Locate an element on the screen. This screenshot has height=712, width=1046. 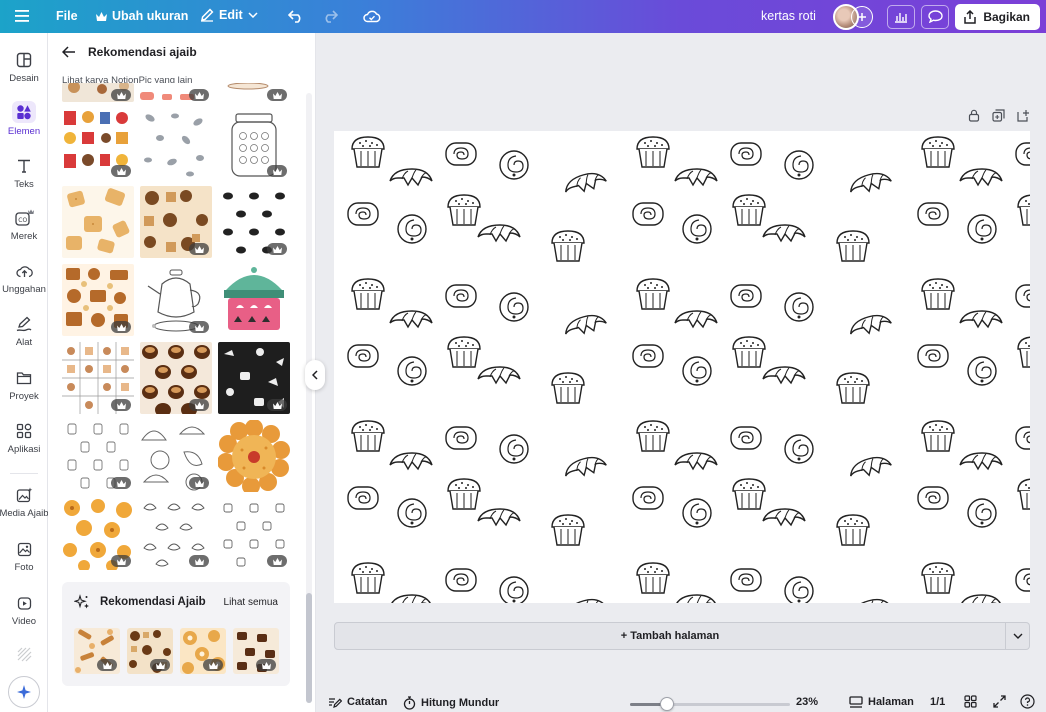
panel-scrollbar-thumb is located at coordinates (309, 648).